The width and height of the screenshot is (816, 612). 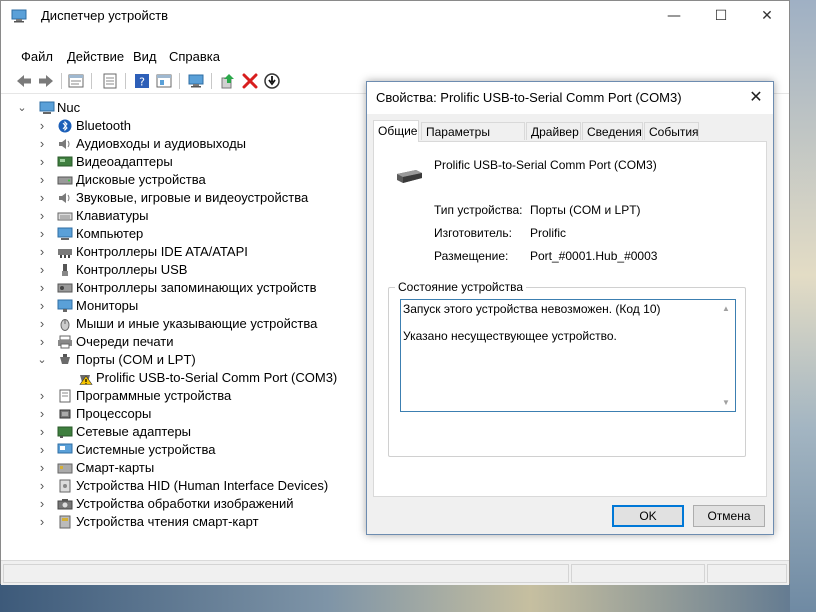 I want to click on tree-item-label: Сетевые адаптеры, so click(x=134, y=431).